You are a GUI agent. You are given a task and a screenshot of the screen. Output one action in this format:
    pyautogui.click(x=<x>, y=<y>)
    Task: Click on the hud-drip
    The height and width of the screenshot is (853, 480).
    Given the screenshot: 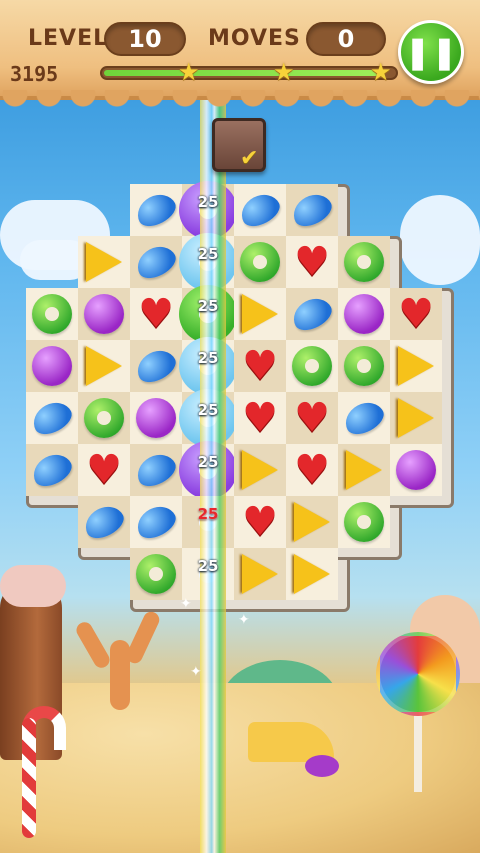 What is the action you would take?
    pyautogui.click(x=240, y=100)
    